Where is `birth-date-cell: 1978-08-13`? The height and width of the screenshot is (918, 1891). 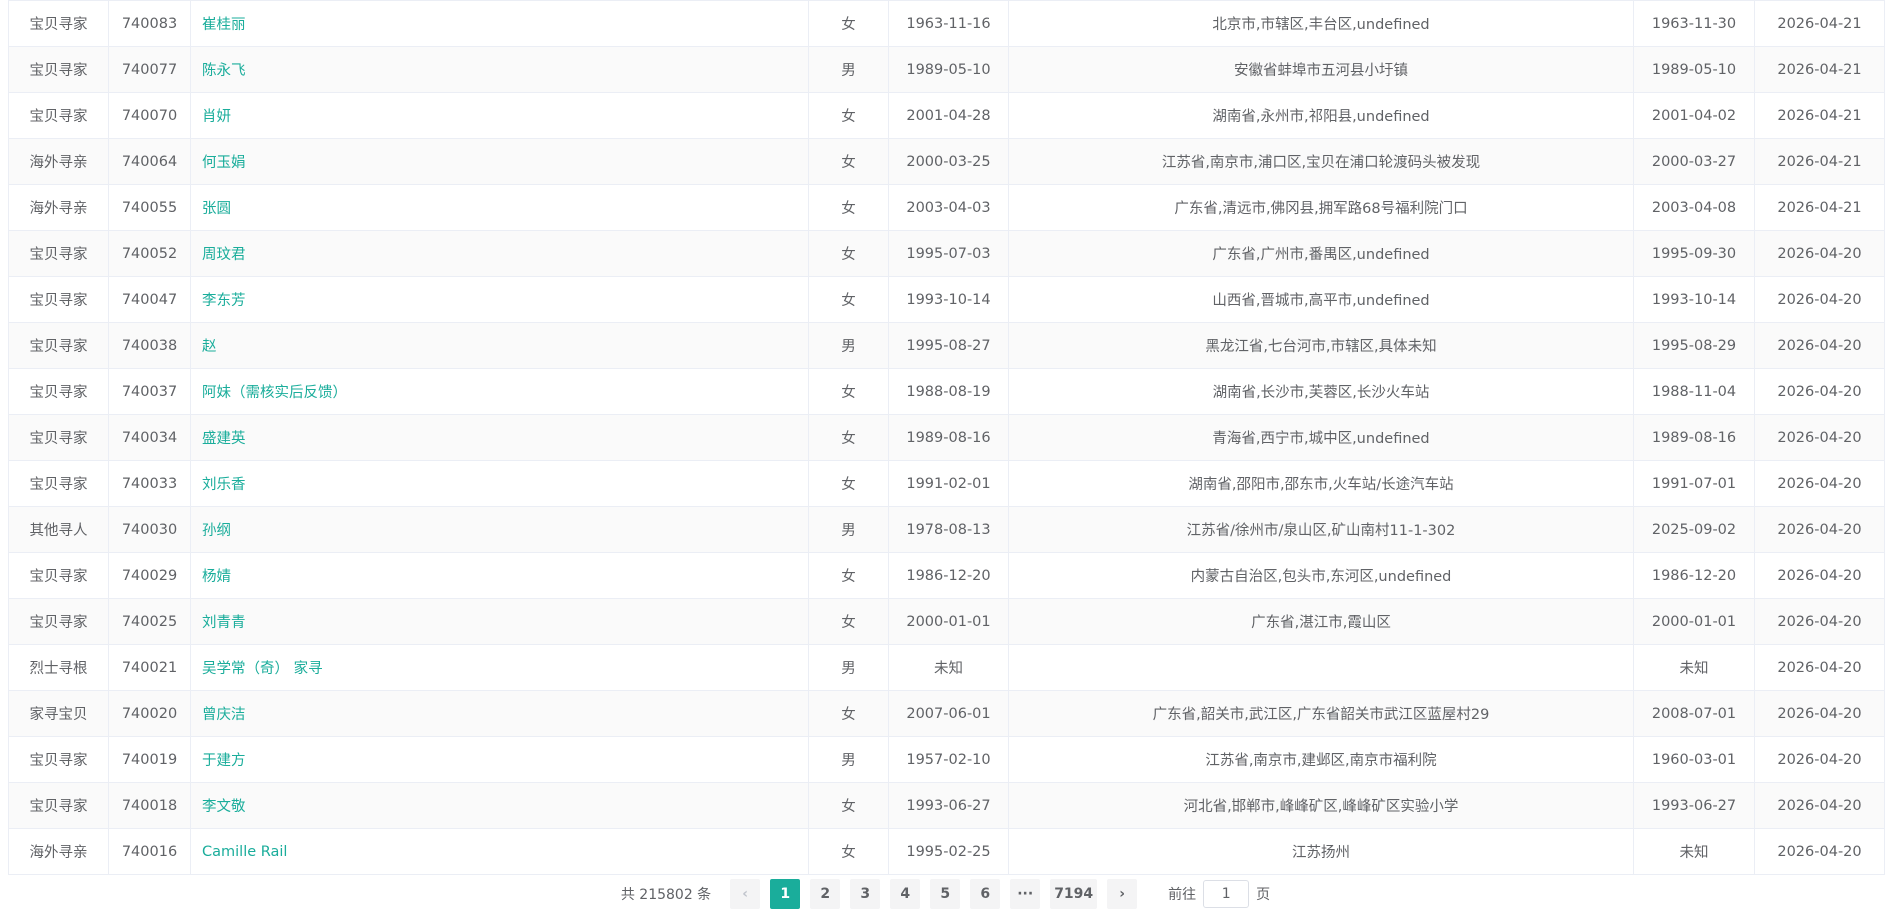
birth-date-cell: 1978-08-13 is located at coordinates (948, 529).